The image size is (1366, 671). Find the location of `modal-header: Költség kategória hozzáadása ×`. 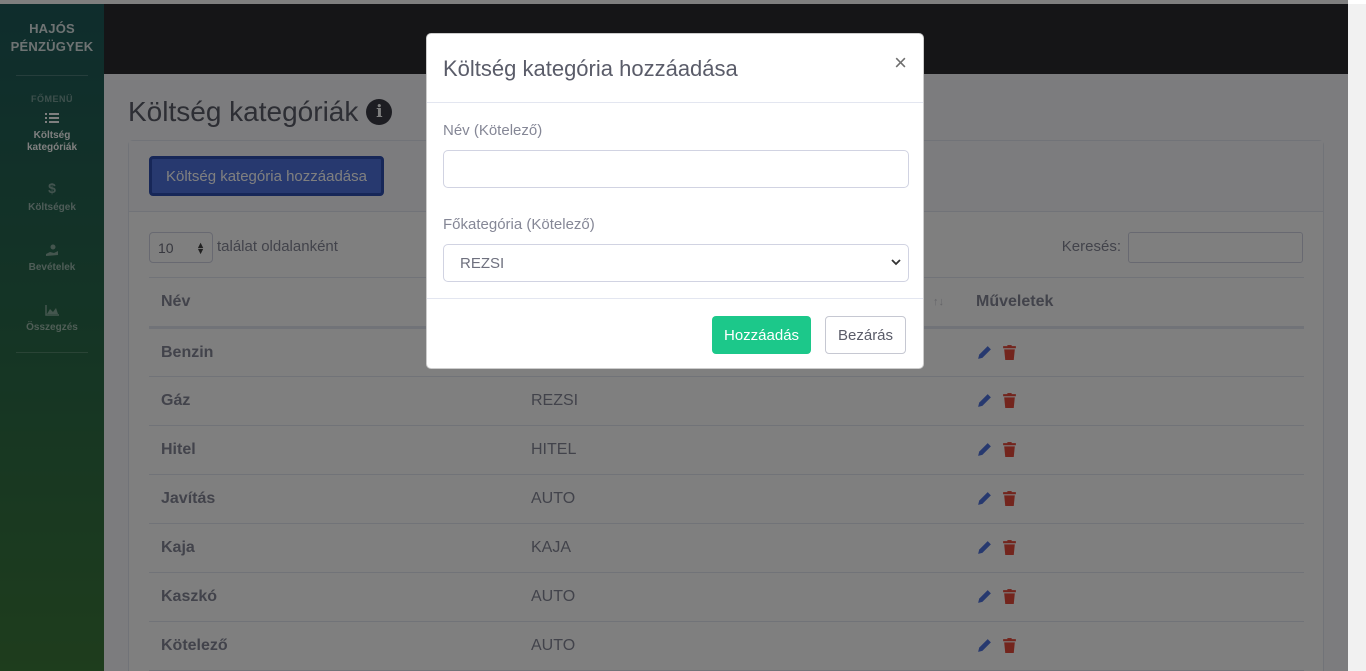

modal-header: Költség kategória hozzáadása × is located at coordinates (675, 68).